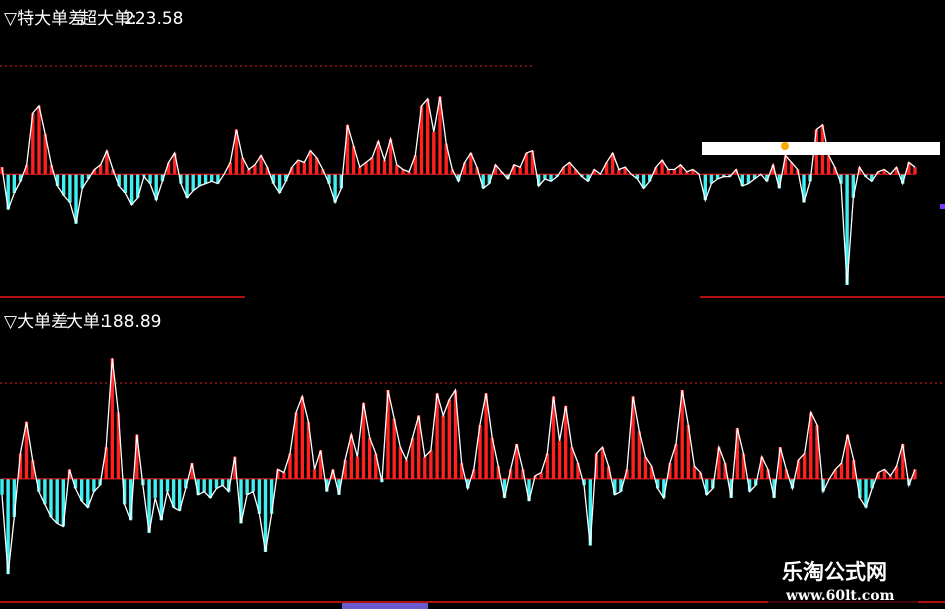 The image size is (945, 609). Describe the element at coordinates (785, 146) in the screenshot. I see `orange-marker` at that location.